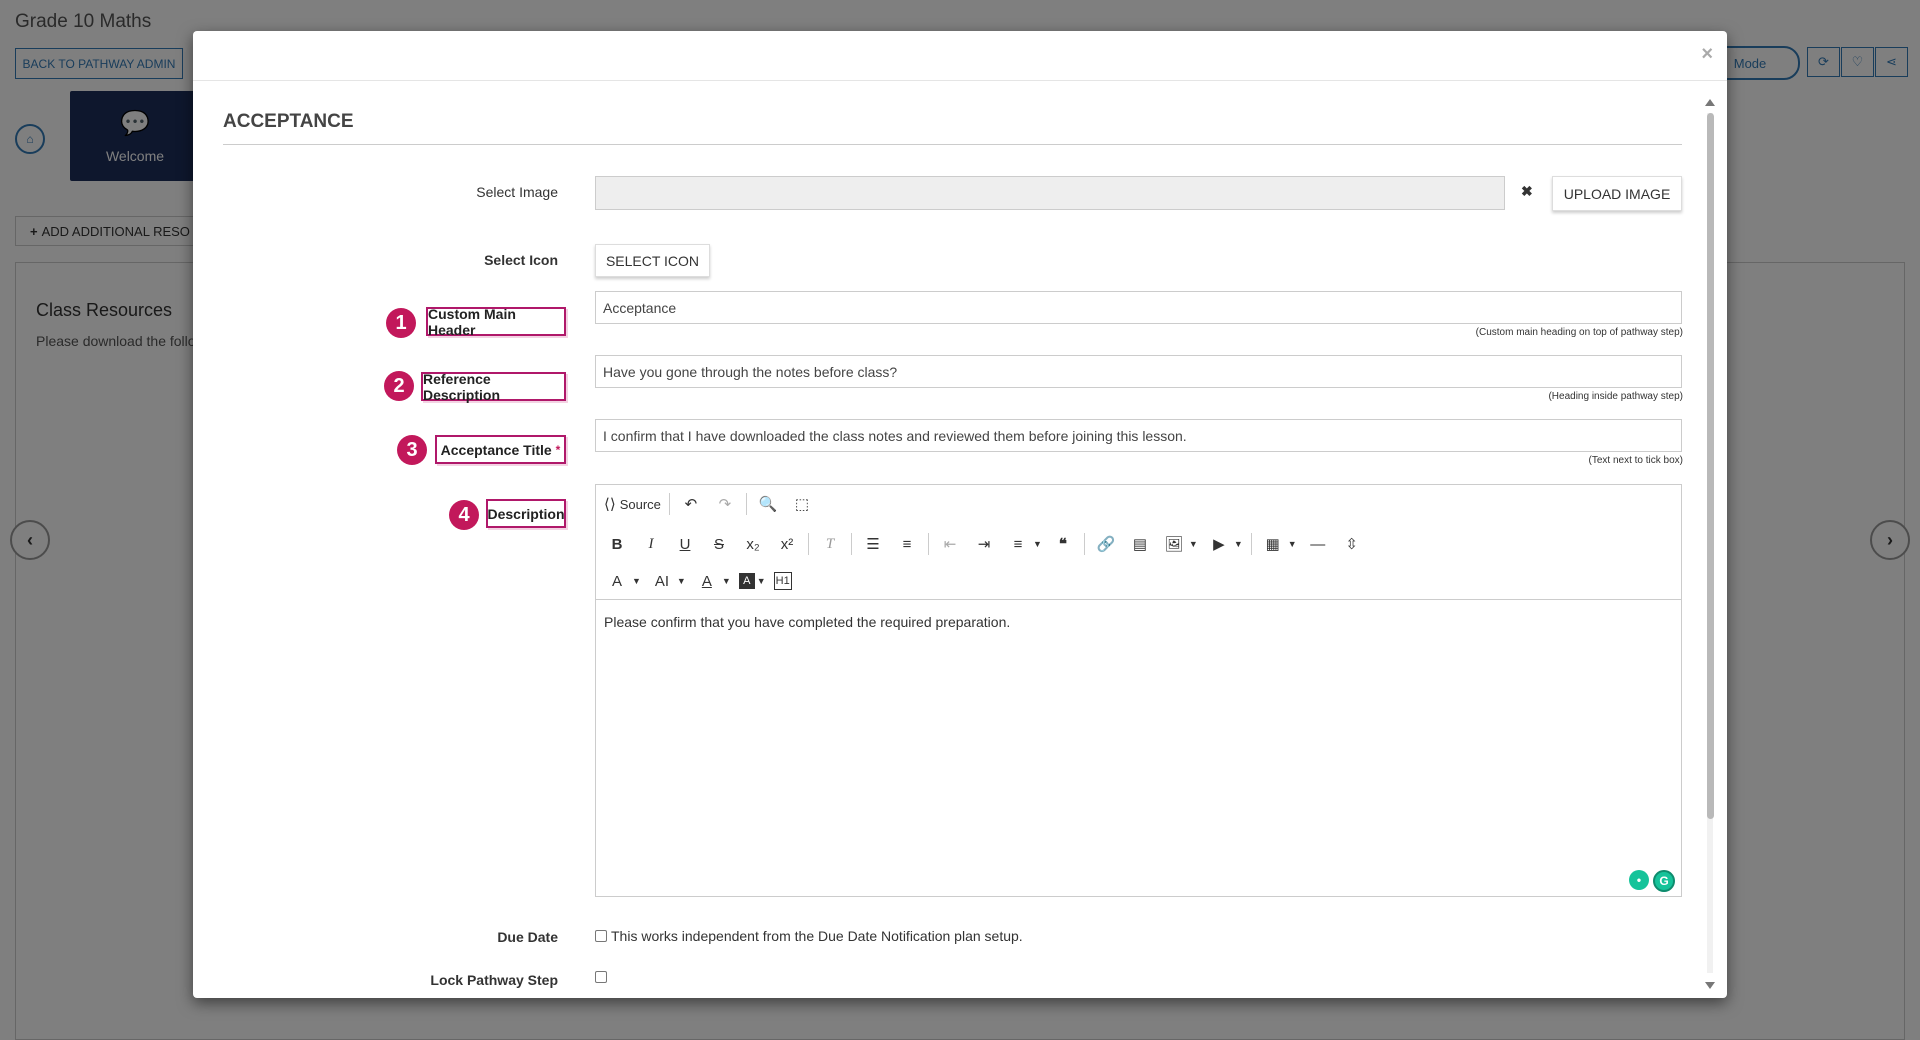 This screenshot has height=1040, width=1920. What do you see at coordinates (1664, 881) in the screenshot?
I see `grammarly-icon: G` at bounding box center [1664, 881].